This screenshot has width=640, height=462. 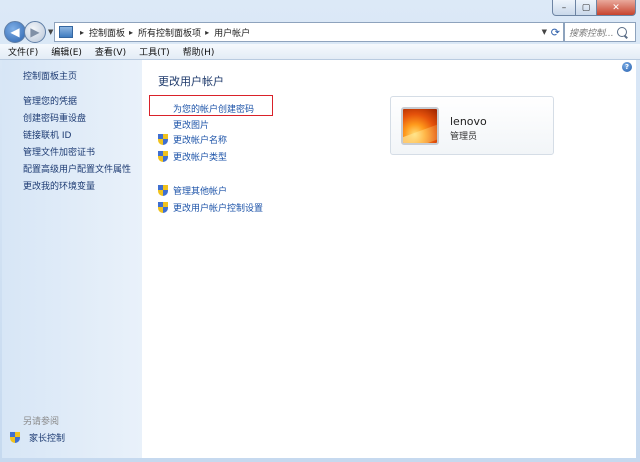 I want to click on sidebar-item-link-online-id: 链接联机 ID, so click(x=47, y=134).